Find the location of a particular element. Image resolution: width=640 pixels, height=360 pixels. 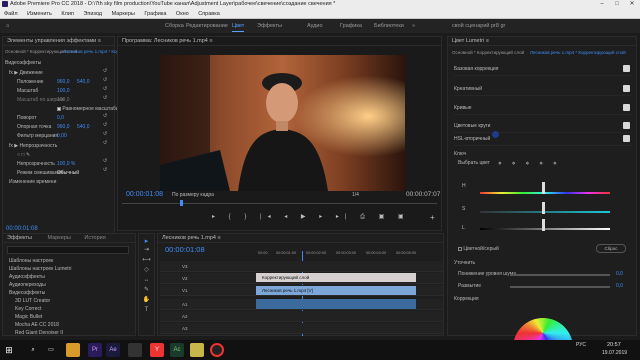

effects-item: Шаблоны настроек Lumetri is located at coordinates (40, 269).